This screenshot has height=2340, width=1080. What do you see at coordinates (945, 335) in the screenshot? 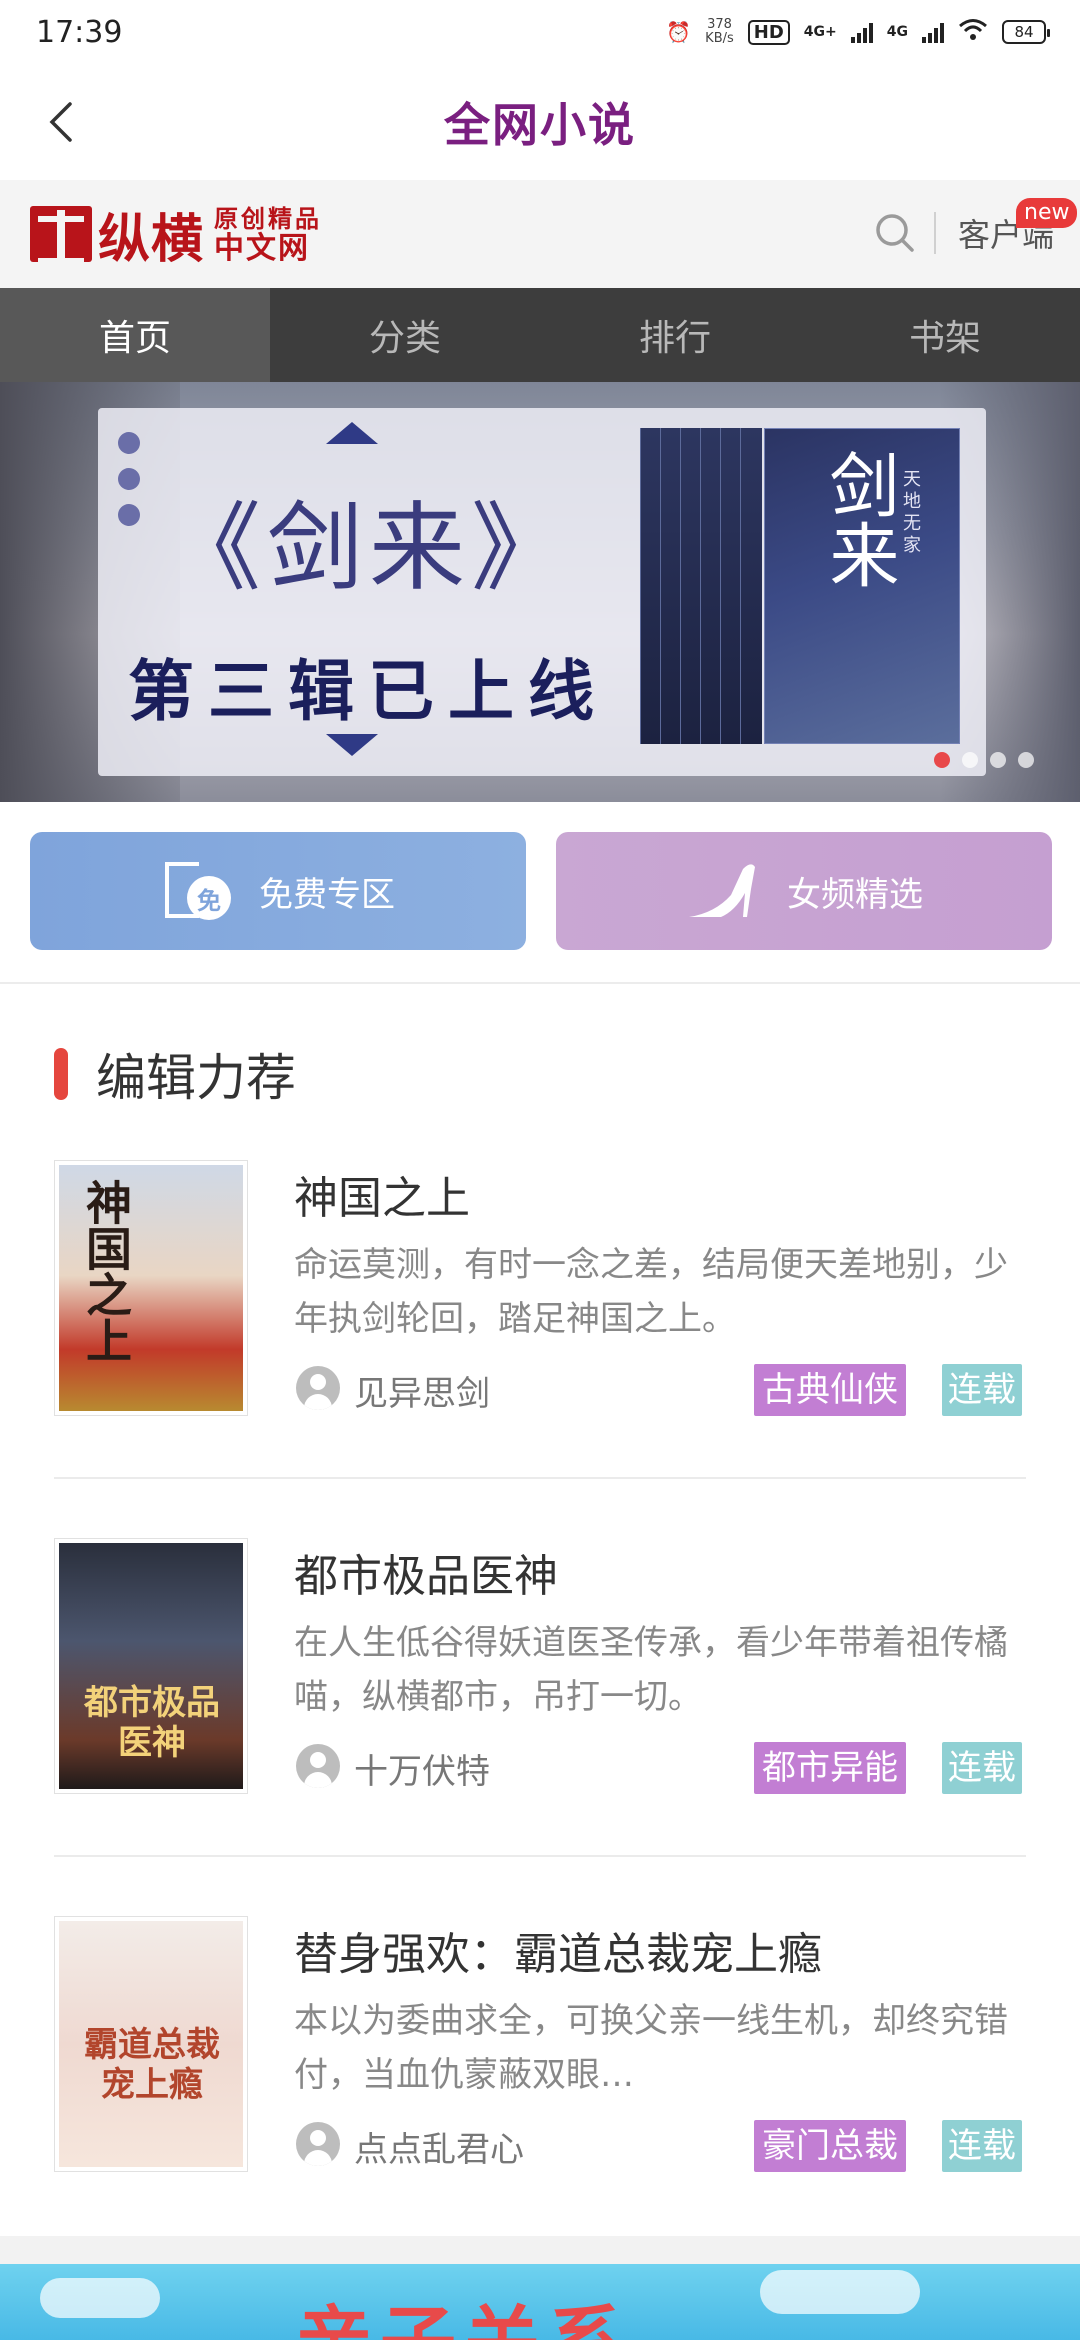
I see `tab-bookshelf: 书架` at bounding box center [945, 335].